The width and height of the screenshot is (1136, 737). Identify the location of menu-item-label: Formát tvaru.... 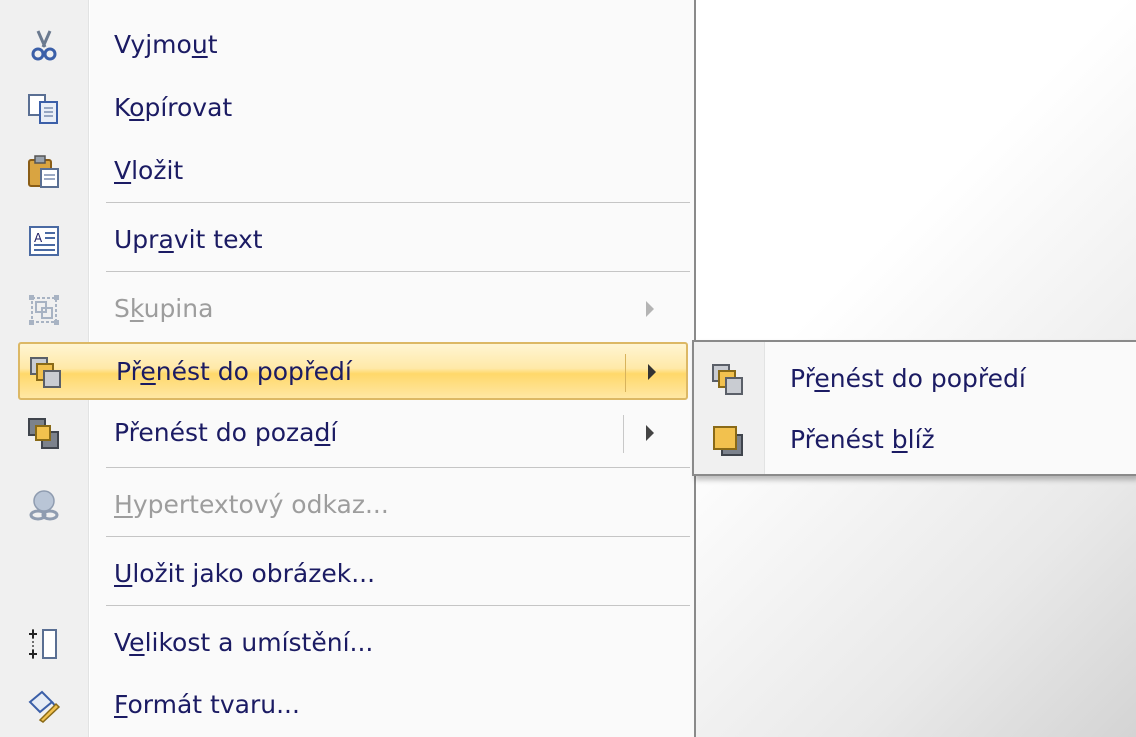
(207, 704).